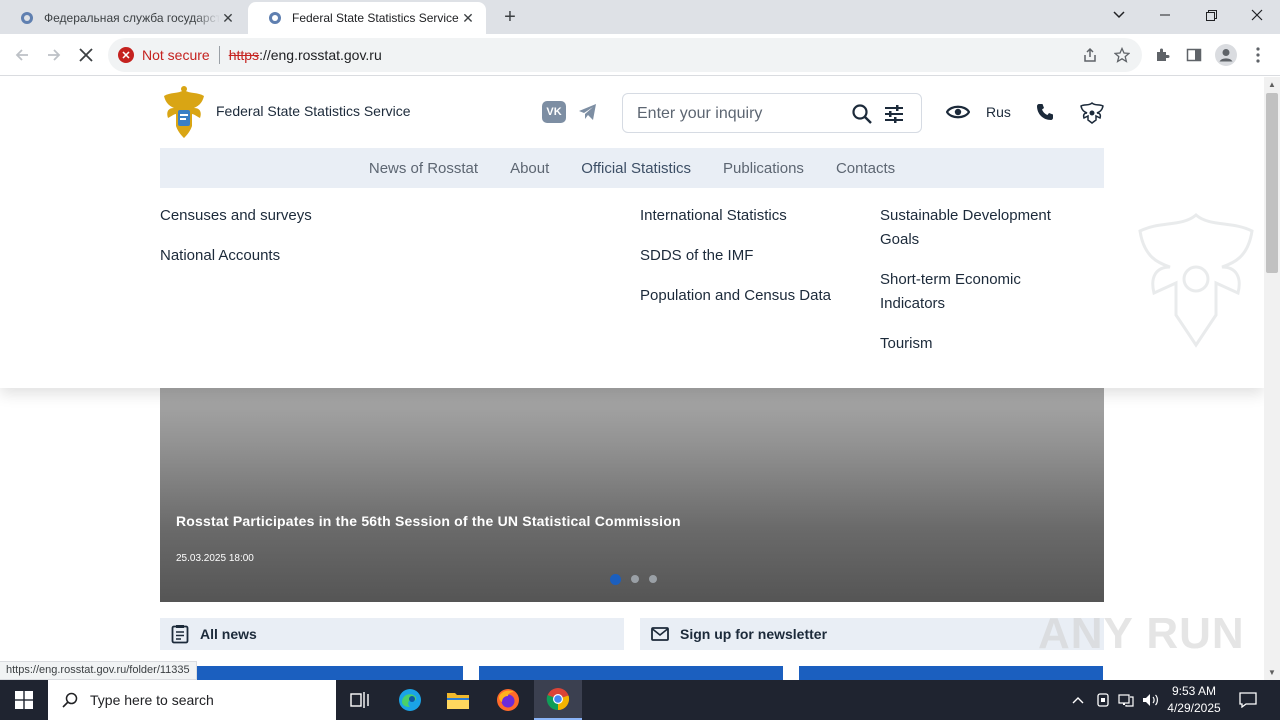 The width and height of the screenshot is (1280, 720). I want to click on back-icon, so click(22, 55).